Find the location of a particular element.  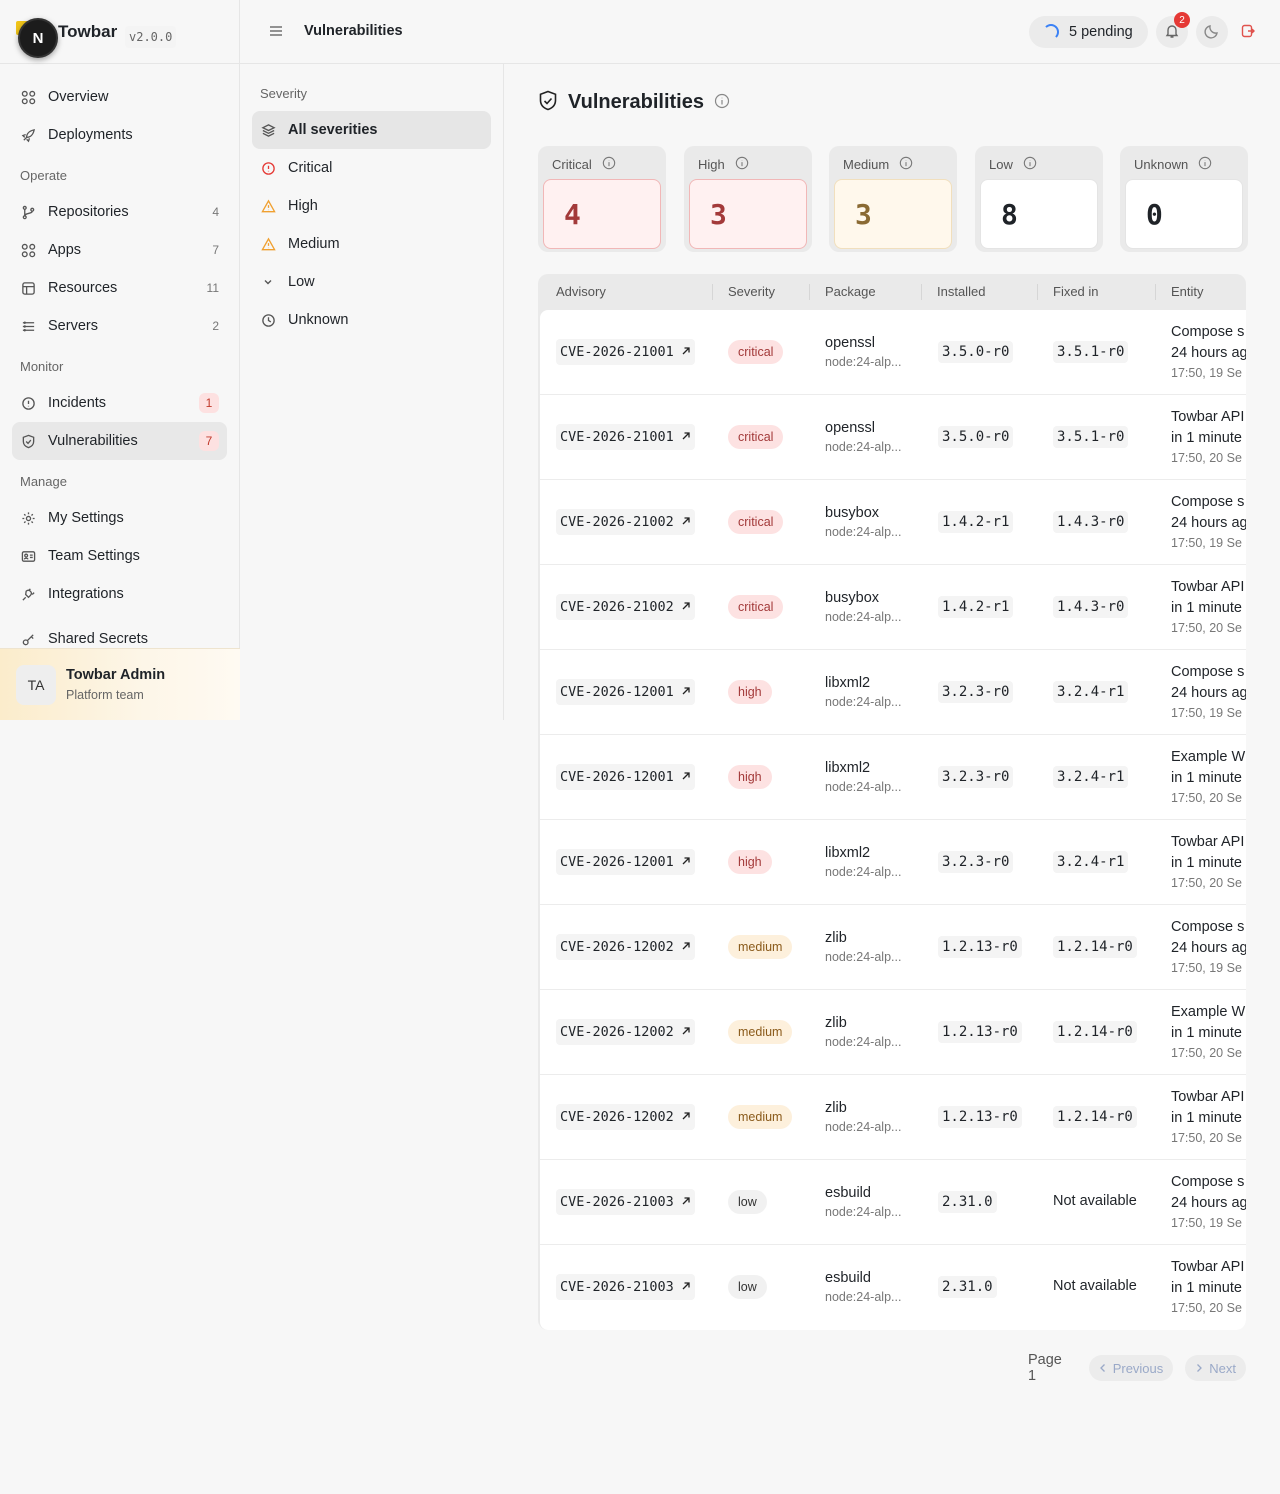

column-header-installed: Installed is located at coordinates (961, 291).